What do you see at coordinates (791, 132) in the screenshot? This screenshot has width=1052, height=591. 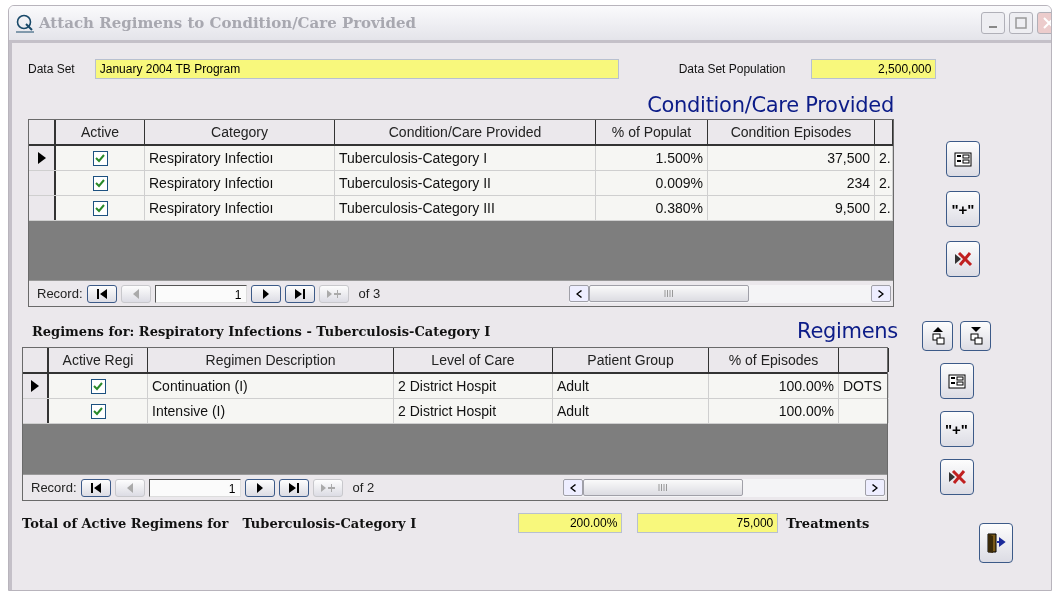 I see `column-header: Condition Episodes` at bounding box center [791, 132].